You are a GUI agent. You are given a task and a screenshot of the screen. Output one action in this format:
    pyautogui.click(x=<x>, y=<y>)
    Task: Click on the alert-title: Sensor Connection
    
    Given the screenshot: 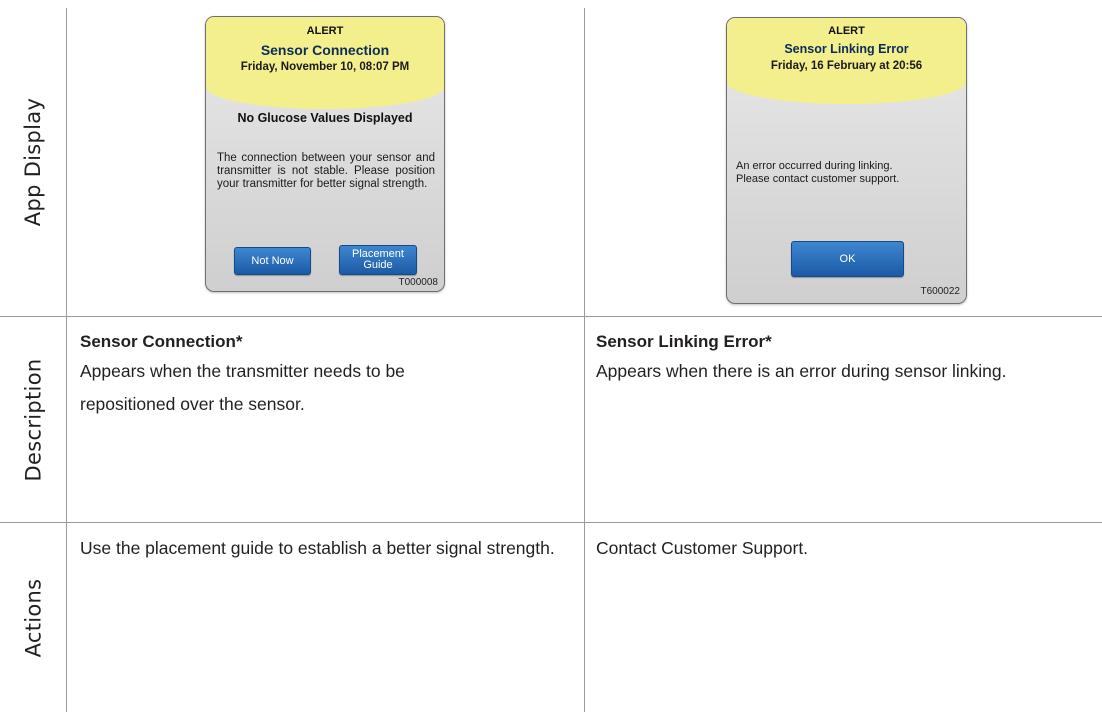 What is the action you would take?
    pyautogui.click(x=325, y=50)
    